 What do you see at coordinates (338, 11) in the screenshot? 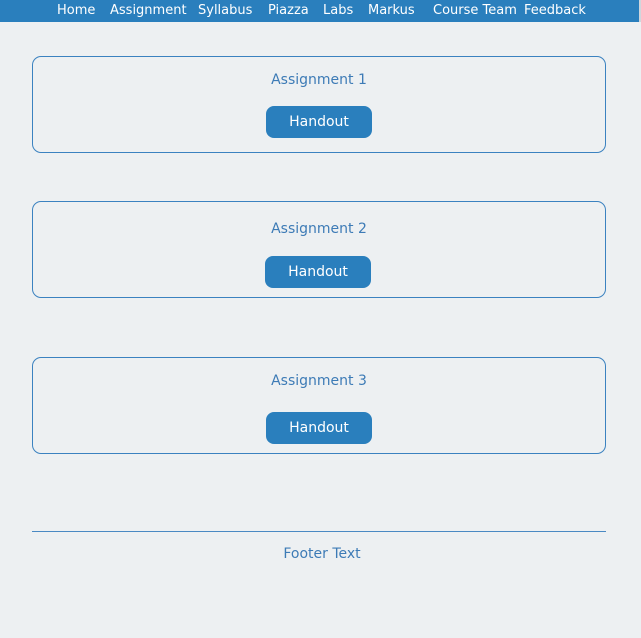
I see `nav-link-labs: Labs` at bounding box center [338, 11].